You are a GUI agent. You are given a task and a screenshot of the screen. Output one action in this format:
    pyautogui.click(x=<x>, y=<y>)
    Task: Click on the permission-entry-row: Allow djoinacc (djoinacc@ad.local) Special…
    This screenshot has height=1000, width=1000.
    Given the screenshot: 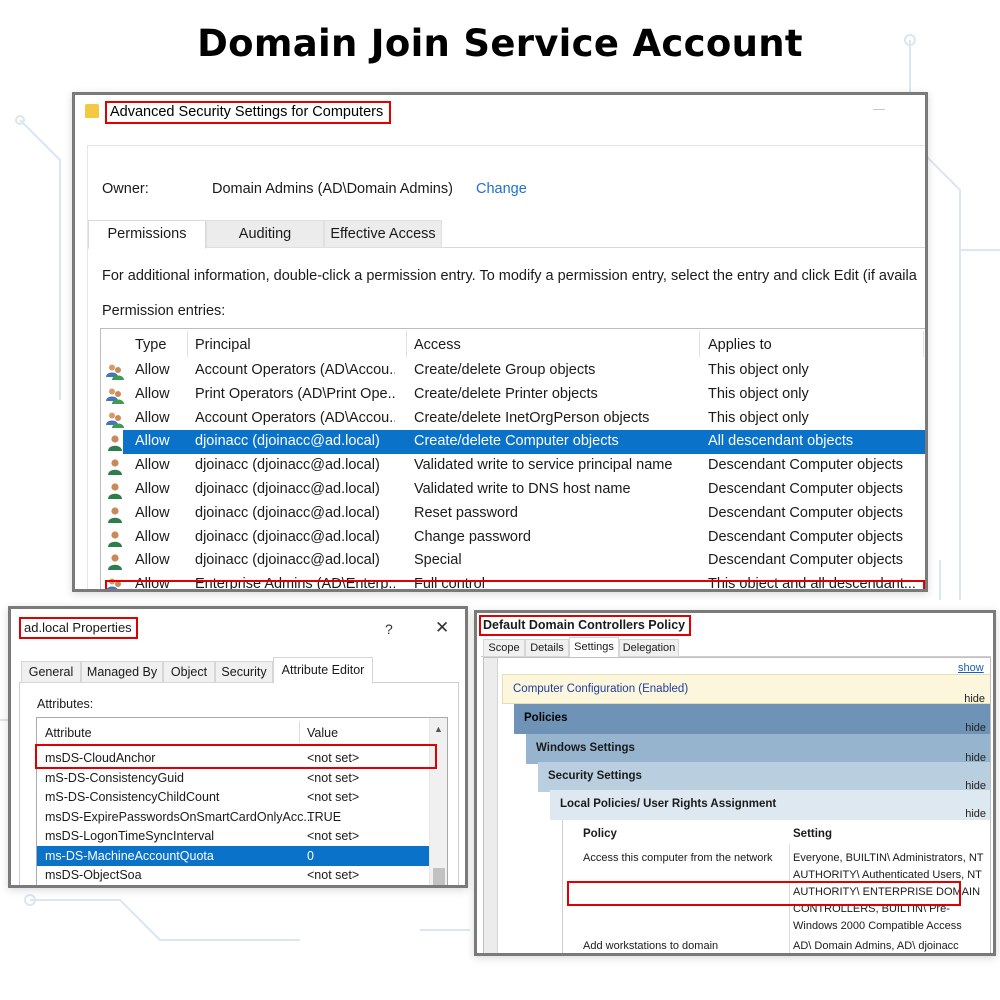 What is the action you would take?
    pyautogui.click(x=513, y=561)
    